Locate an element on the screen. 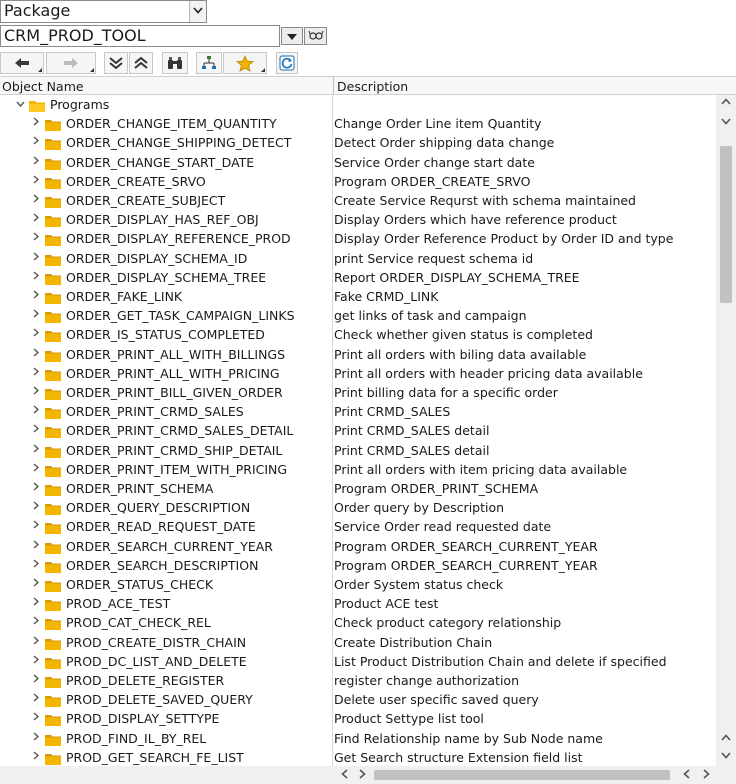 This screenshot has width=736, height=784. column-separator is located at coordinates (333, 86).